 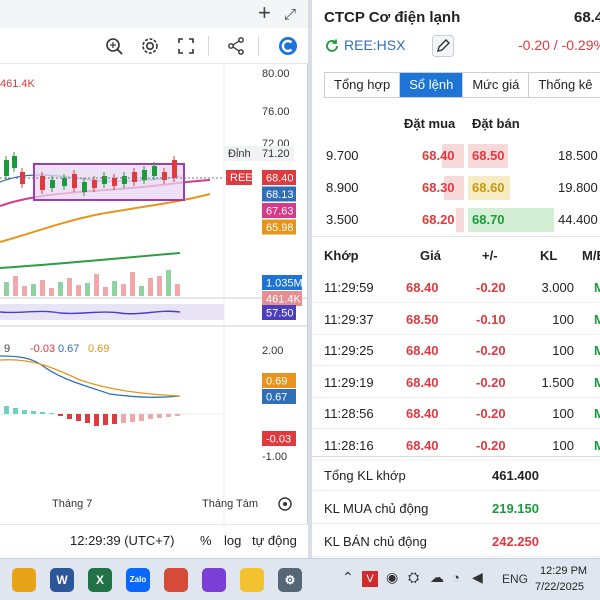 I want to click on wifi-icon: ◔, so click(x=456, y=577).